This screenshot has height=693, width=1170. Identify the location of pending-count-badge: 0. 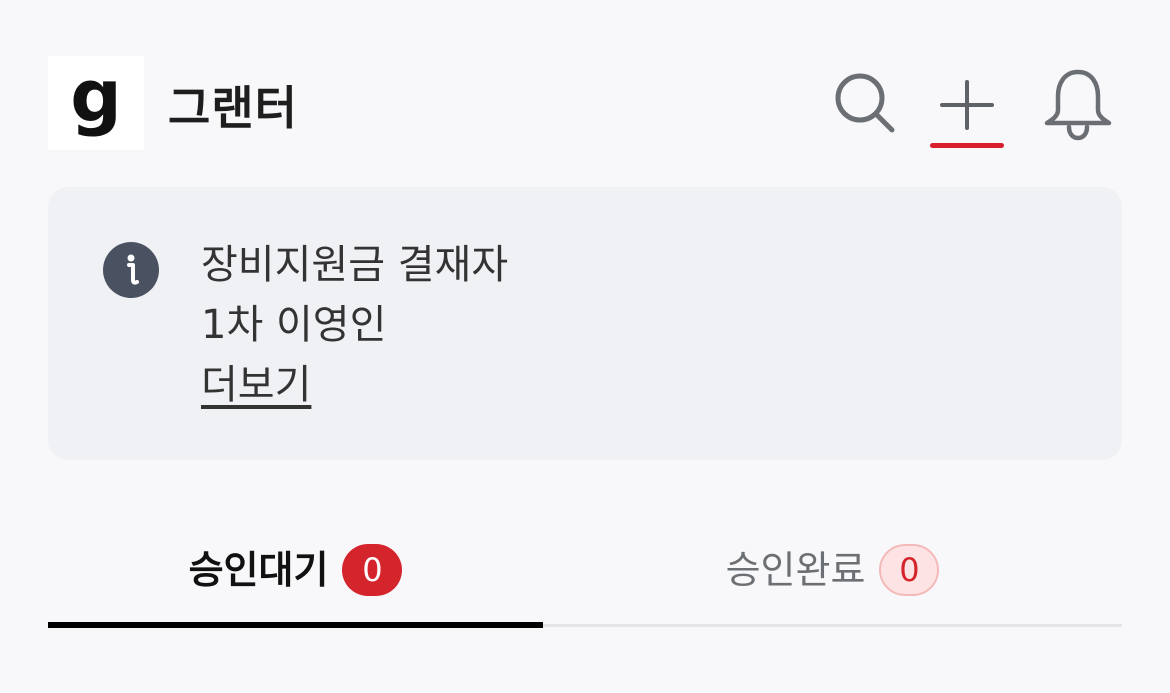
(372, 570).